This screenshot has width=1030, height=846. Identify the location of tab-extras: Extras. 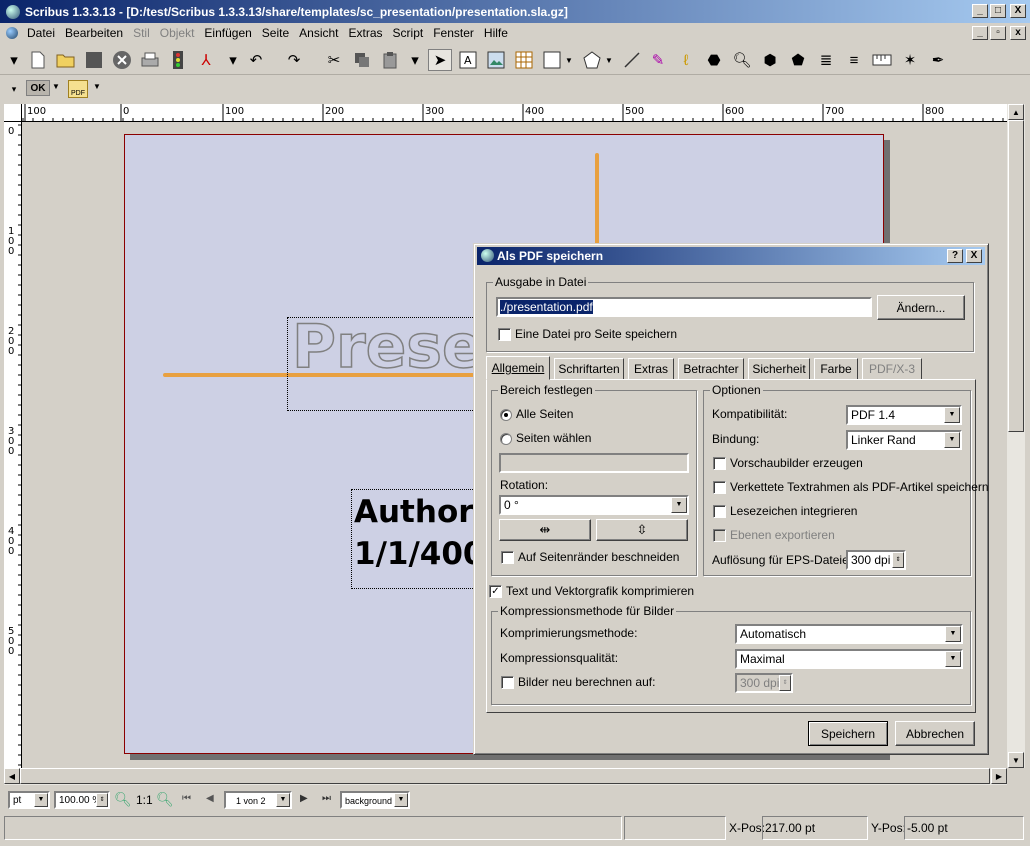
(651, 369).